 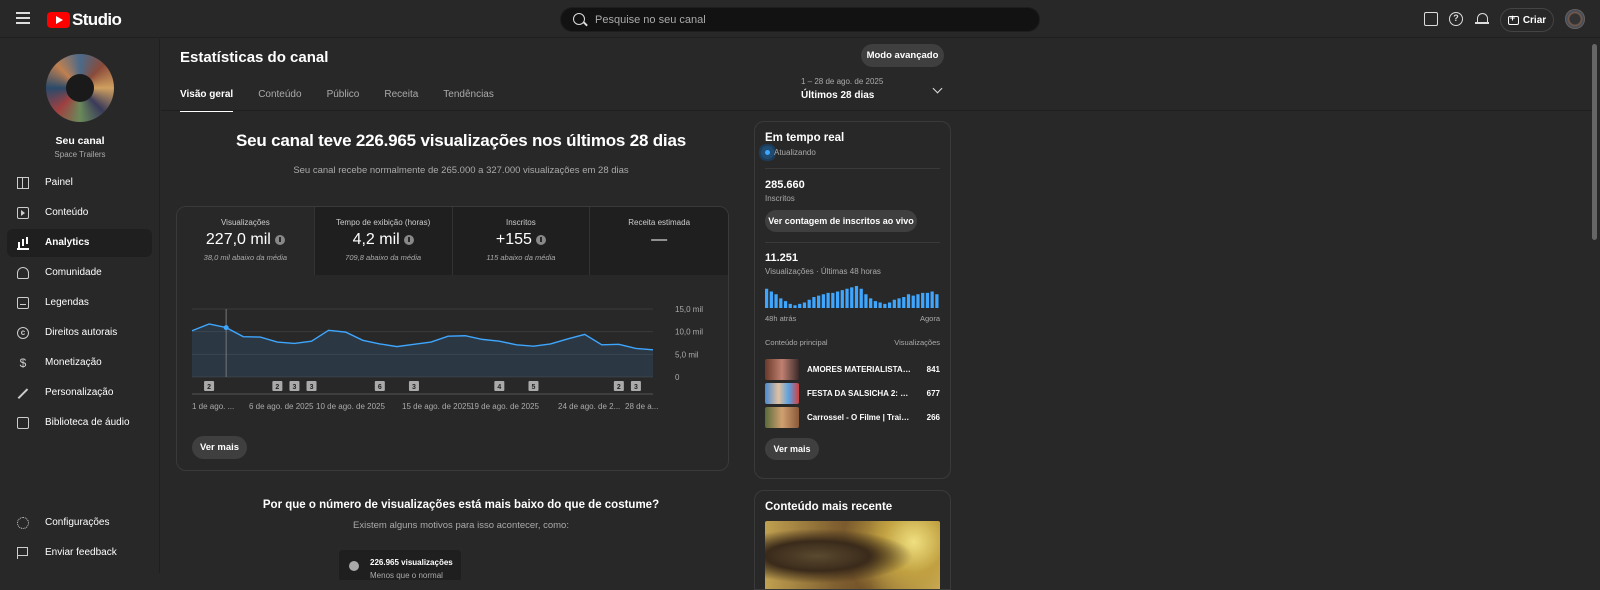 What do you see at coordinates (852, 555) in the screenshot?
I see `recent-video-thumbnail` at bounding box center [852, 555].